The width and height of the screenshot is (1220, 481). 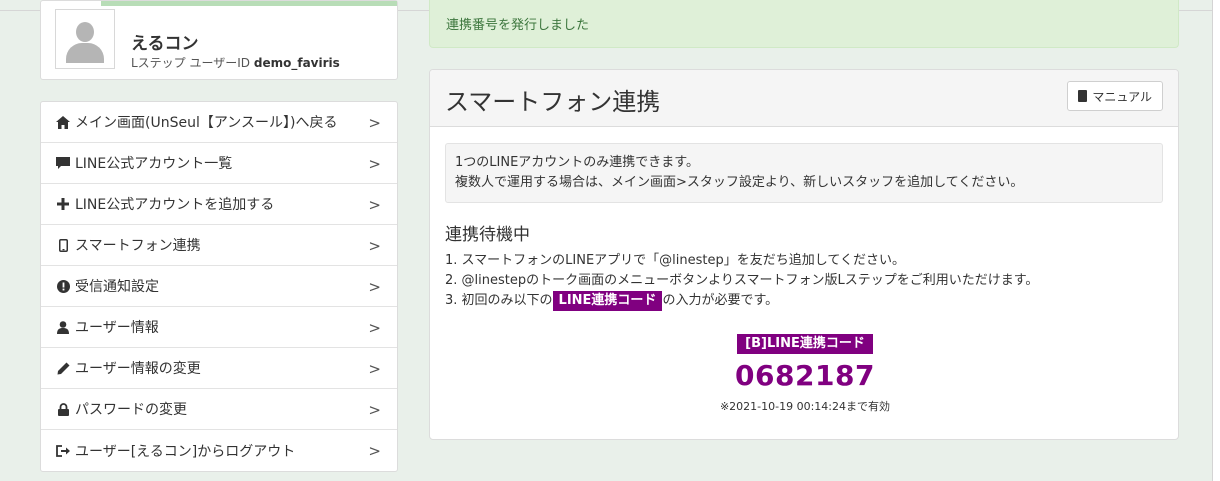 What do you see at coordinates (720, 300) in the screenshot?
I see `step-text: の入力が必要です。` at bounding box center [720, 300].